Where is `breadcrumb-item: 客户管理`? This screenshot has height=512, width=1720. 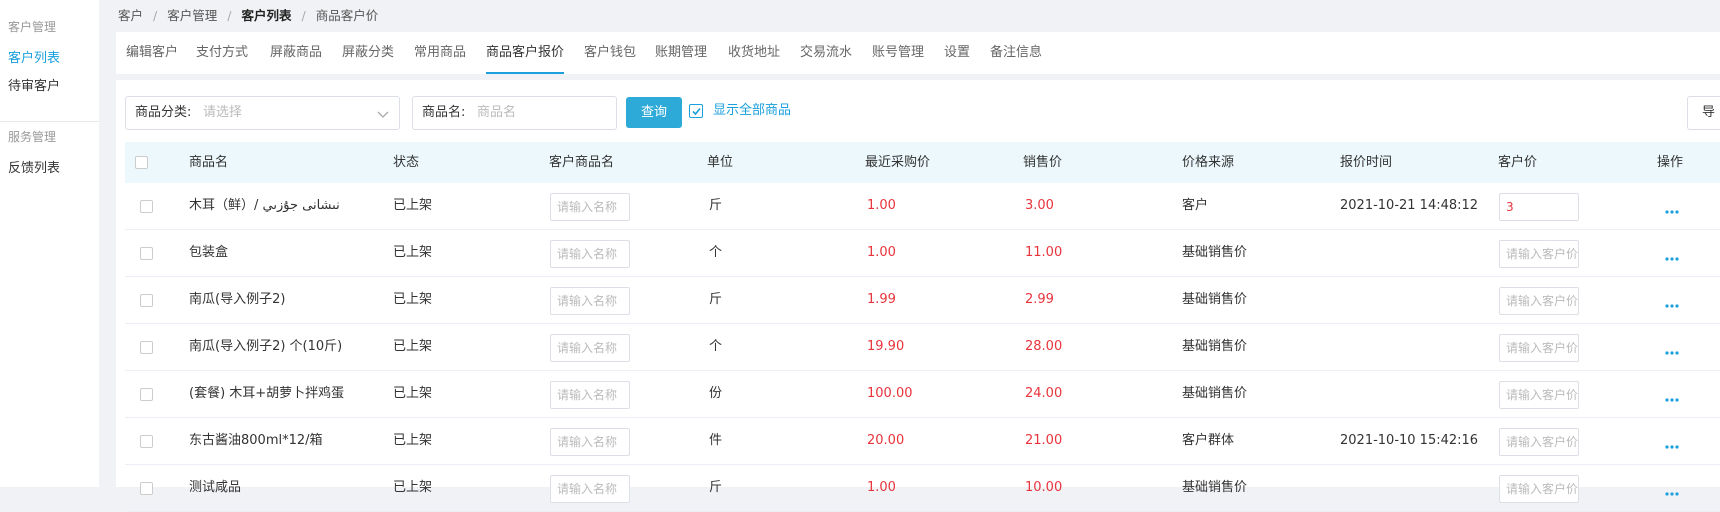 breadcrumb-item: 客户管理 is located at coordinates (192, 16).